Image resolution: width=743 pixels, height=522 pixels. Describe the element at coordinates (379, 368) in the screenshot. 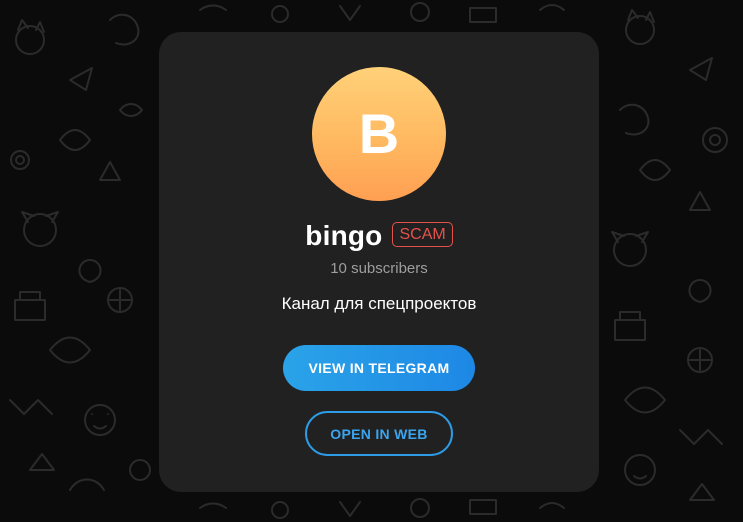

I see `view-in-telegram-button: VIEW IN TELEGRAM` at that location.